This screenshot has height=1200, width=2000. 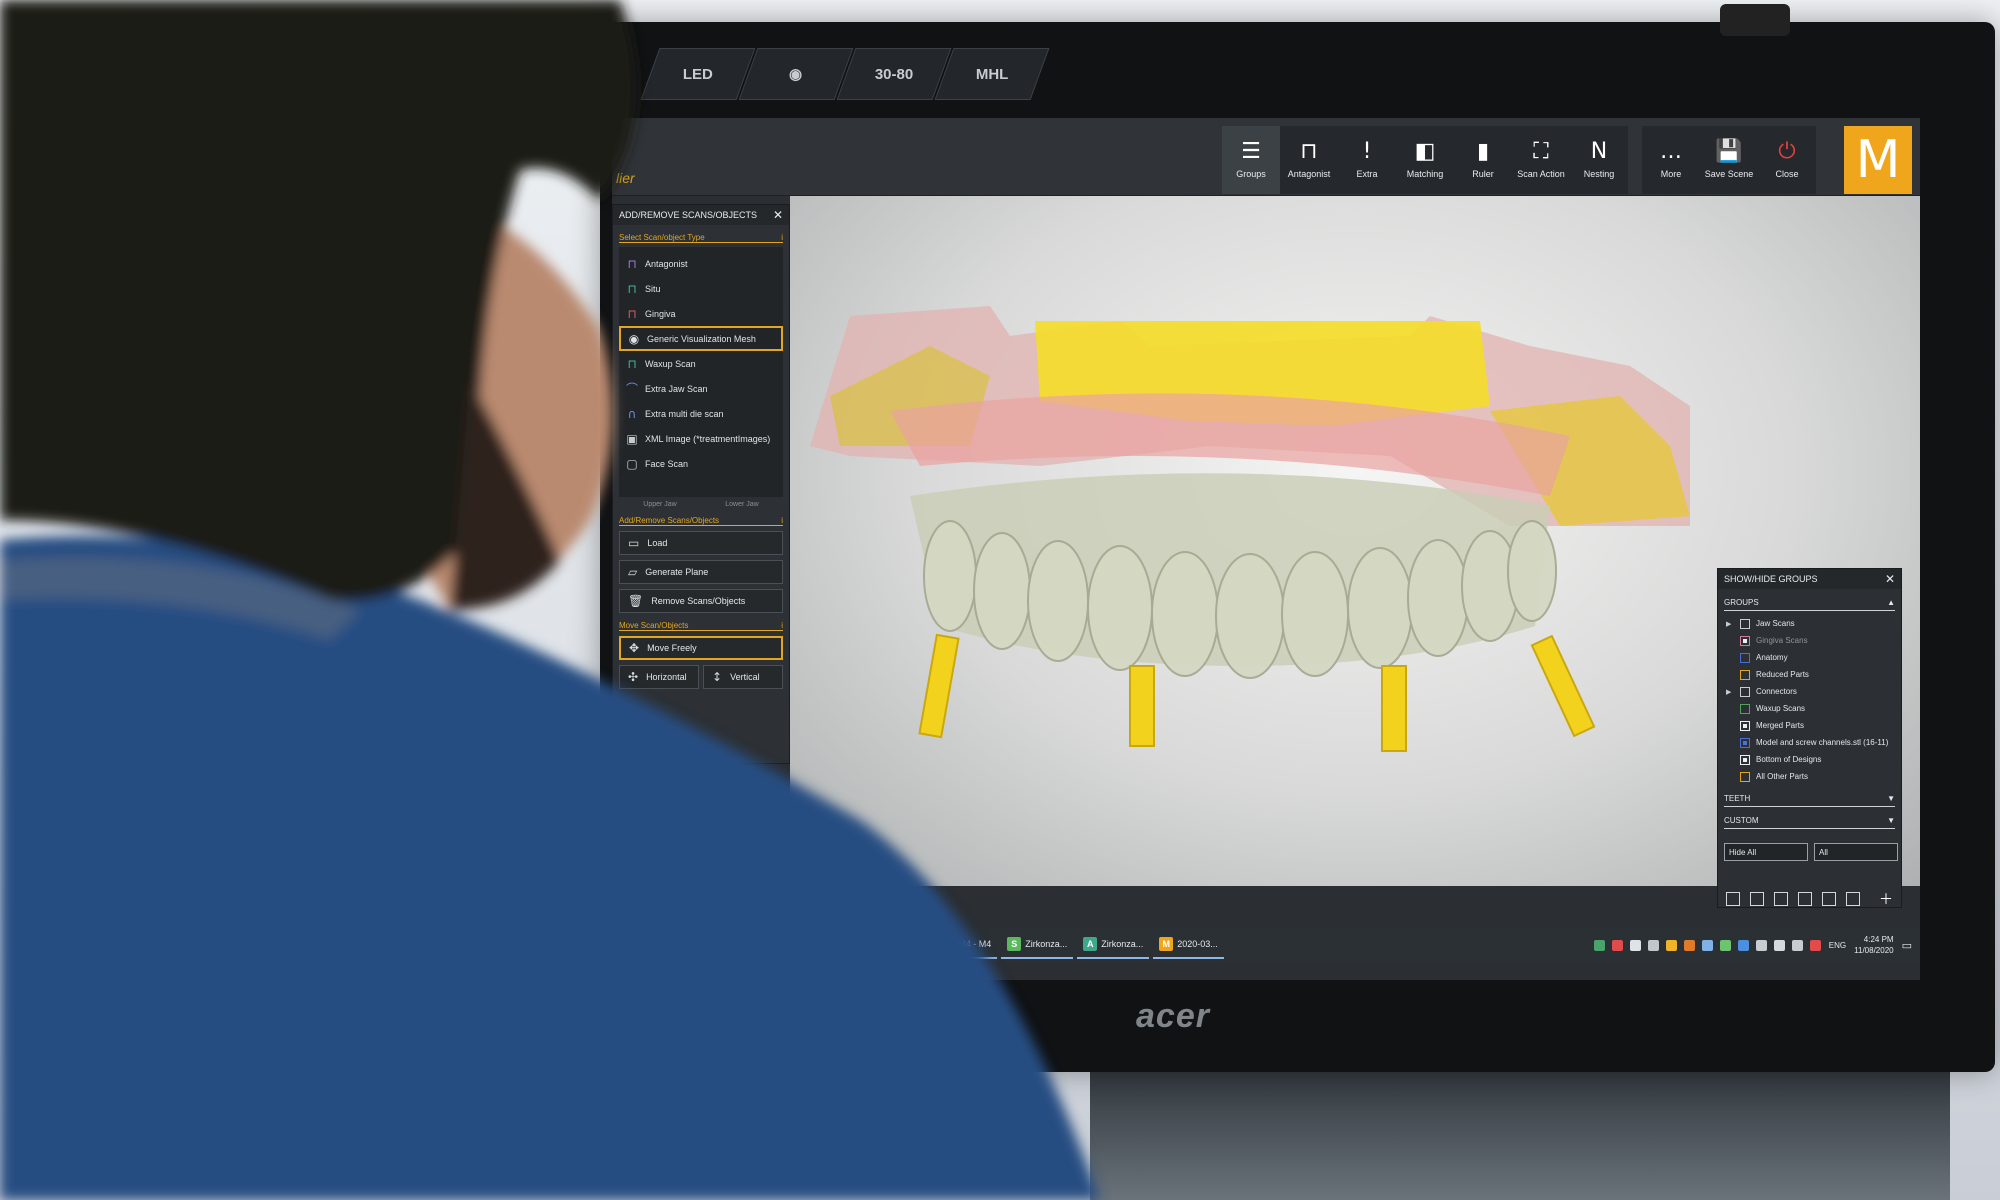 I want to click on add-icon: ＋, so click(x=1886, y=899).